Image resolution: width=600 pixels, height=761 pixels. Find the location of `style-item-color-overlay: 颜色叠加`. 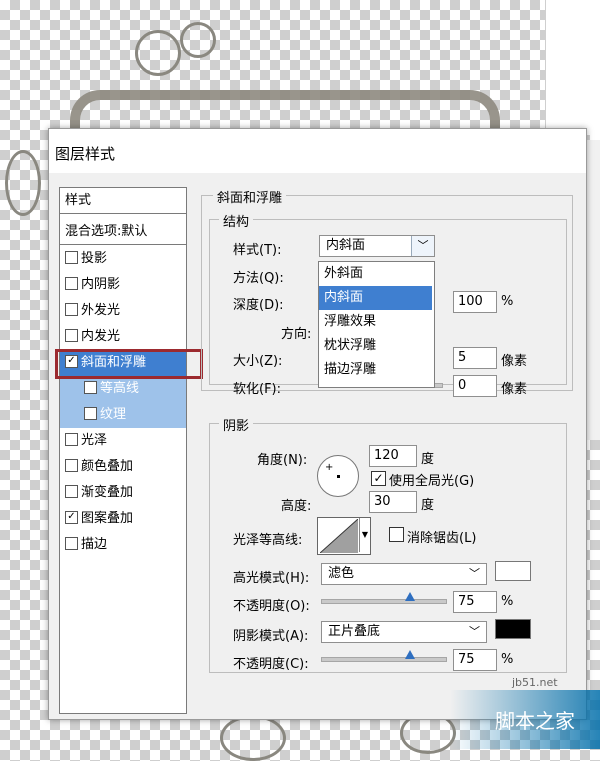

style-item-color-overlay: 颜色叠加 is located at coordinates (123, 467).